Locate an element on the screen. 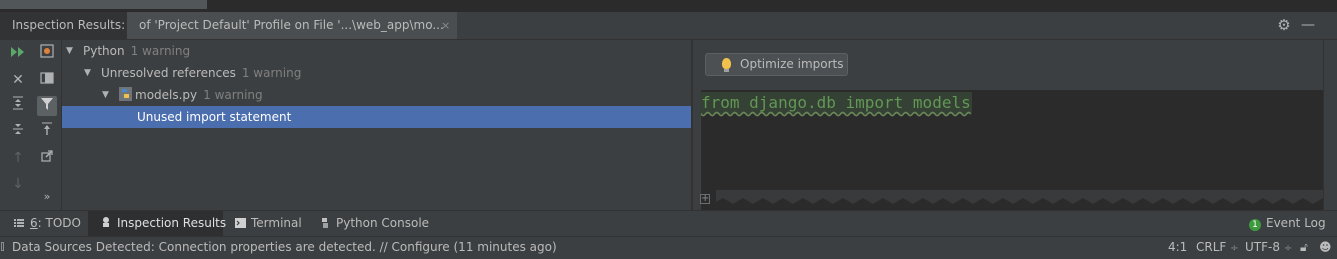  python-console-label: Python Console is located at coordinates (383, 223).